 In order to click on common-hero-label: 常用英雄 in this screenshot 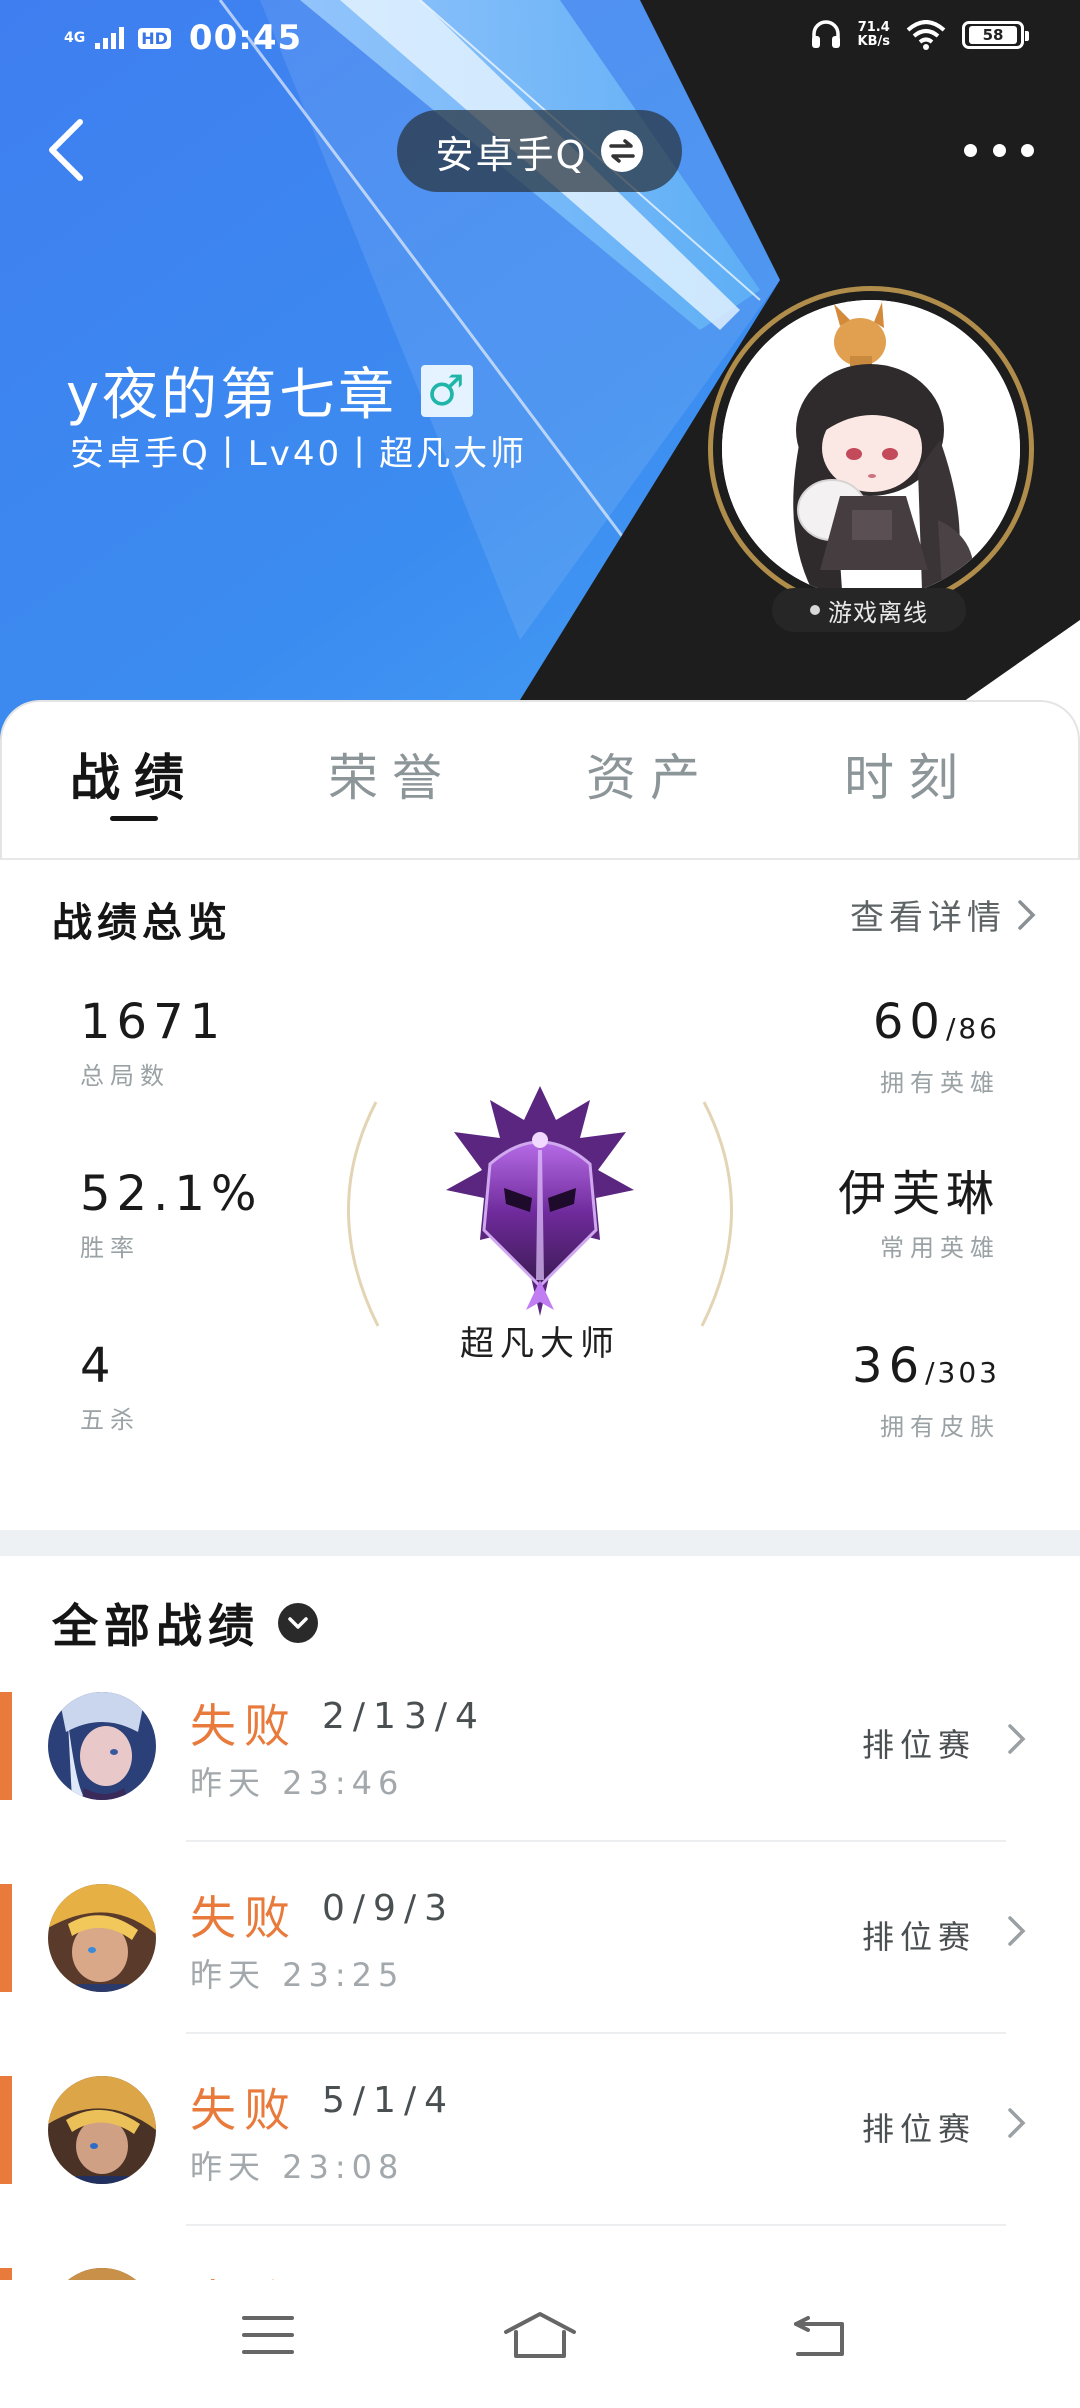, I will do `click(940, 1248)`.